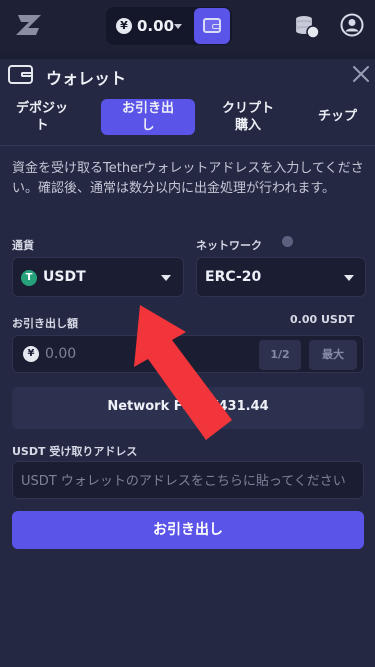 The image size is (375, 667). What do you see at coordinates (322, 319) in the screenshot?
I see `available-balance: 0.00 USDT` at bounding box center [322, 319].